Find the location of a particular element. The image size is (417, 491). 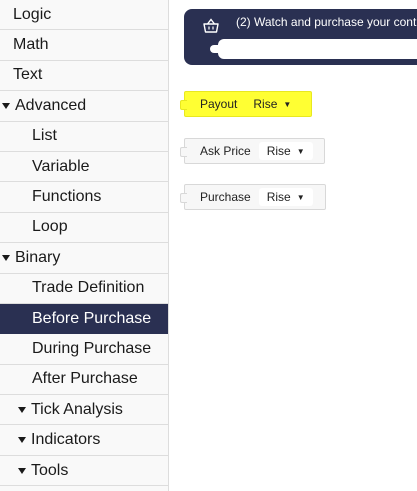

statement-input-slot is located at coordinates (317, 49).